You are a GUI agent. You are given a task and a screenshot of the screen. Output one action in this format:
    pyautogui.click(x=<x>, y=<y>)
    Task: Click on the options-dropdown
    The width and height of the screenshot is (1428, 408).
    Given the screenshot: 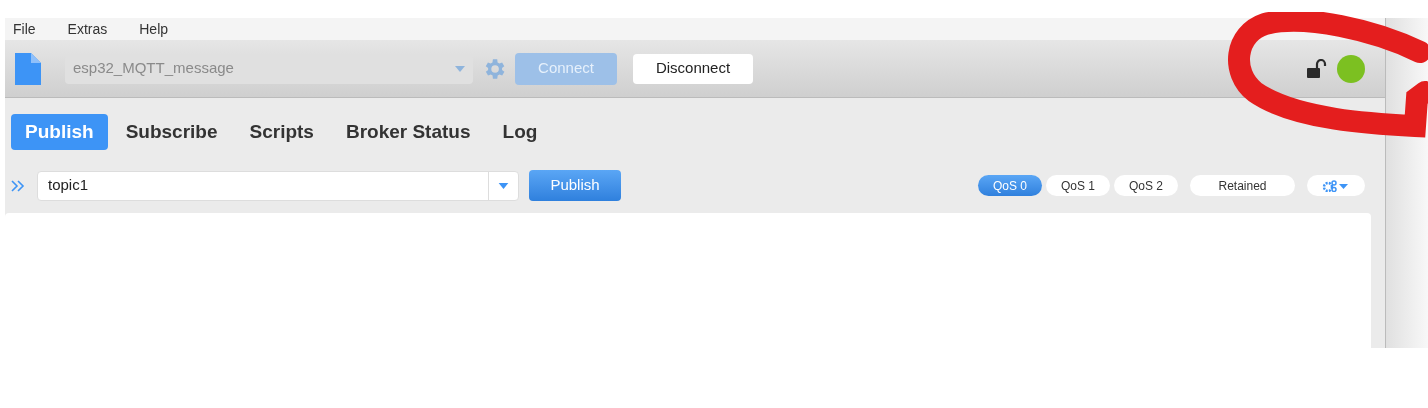 What is the action you would take?
    pyautogui.click(x=1336, y=185)
    